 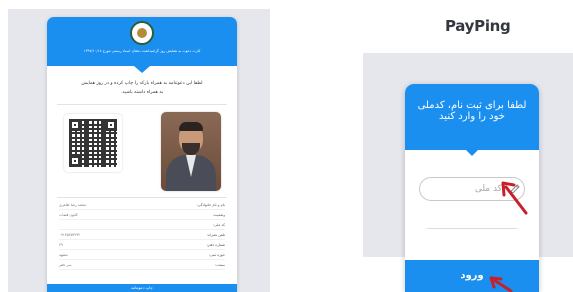 What do you see at coordinates (216, 255) in the screenshot?
I see `detail-label: حوزه ثبتی:` at bounding box center [216, 255].